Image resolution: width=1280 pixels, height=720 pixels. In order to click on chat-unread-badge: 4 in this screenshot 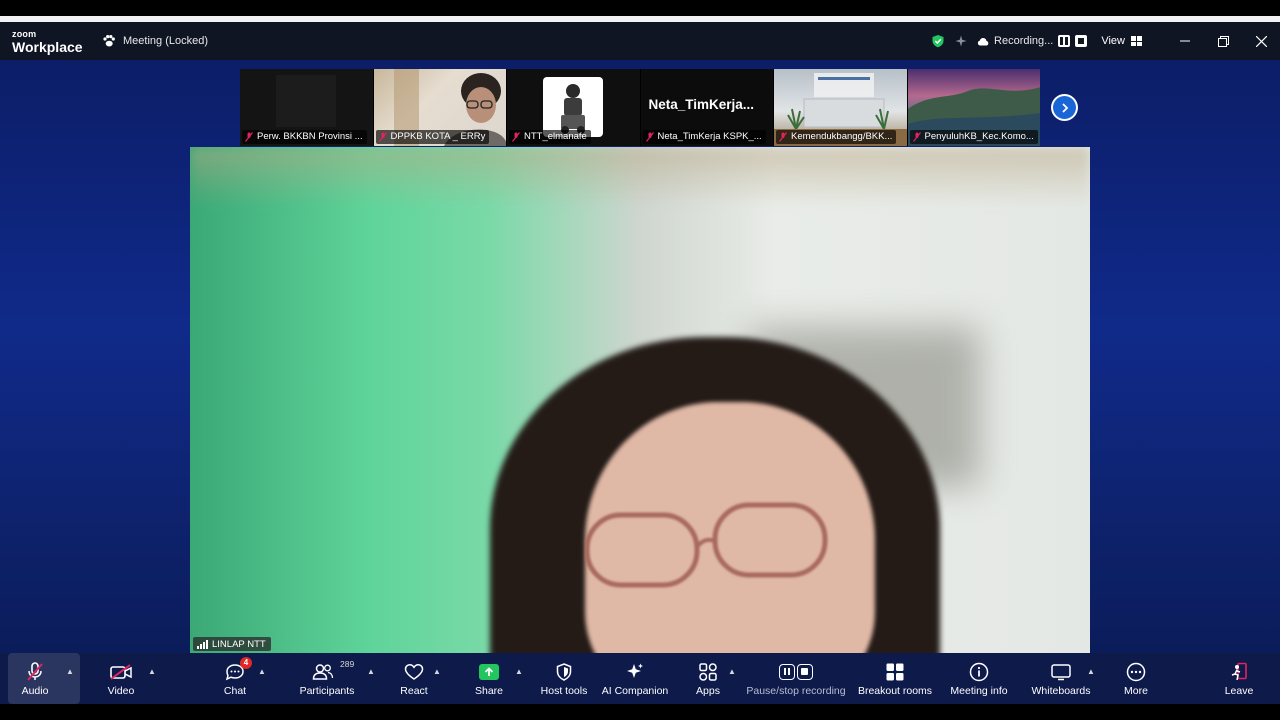, I will do `click(246, 663)`.